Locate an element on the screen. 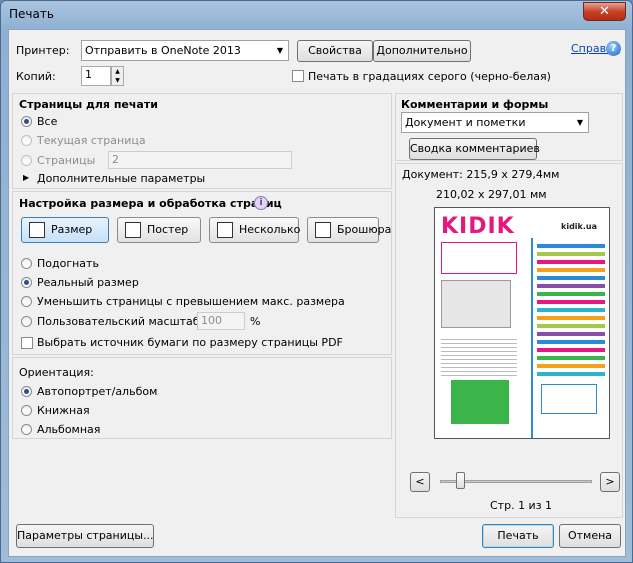 The width and height of the screenshot is (633, 563). close-button: ✕ is located at coordinates (604, 11).